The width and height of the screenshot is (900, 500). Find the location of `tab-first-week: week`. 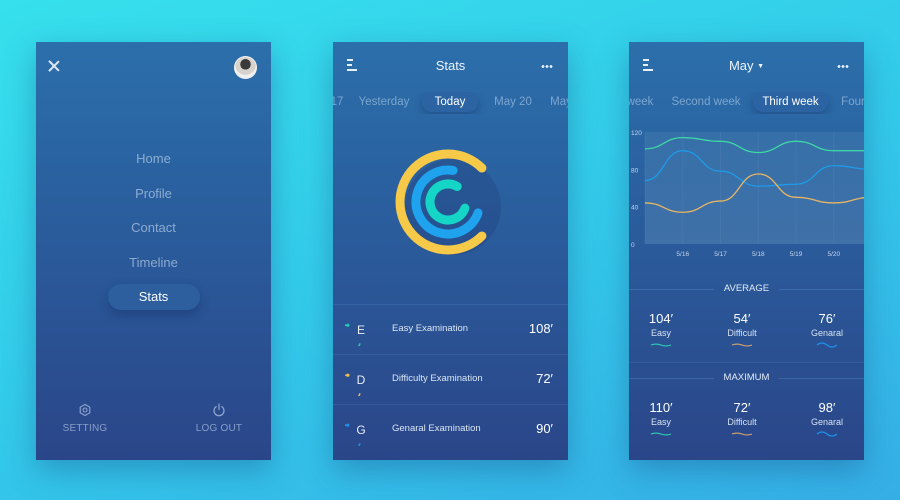

tab-first-week: week is located at coordinates (643, 102).